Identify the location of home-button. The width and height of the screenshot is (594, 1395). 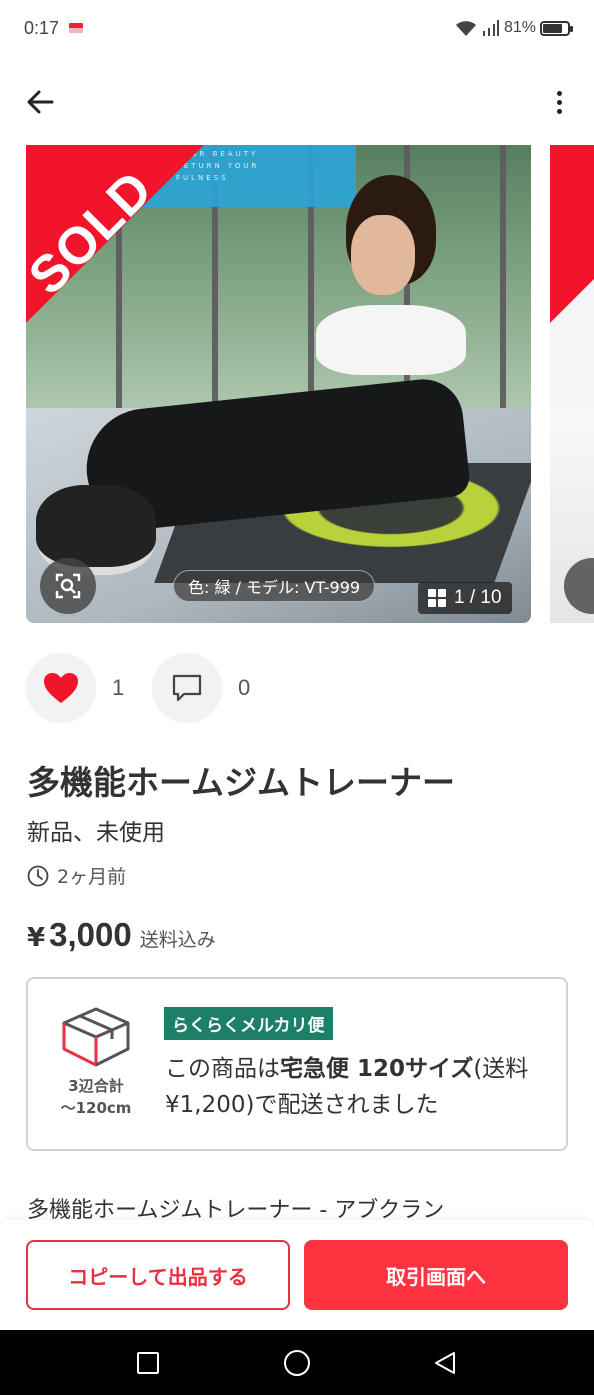
(297, 1363).